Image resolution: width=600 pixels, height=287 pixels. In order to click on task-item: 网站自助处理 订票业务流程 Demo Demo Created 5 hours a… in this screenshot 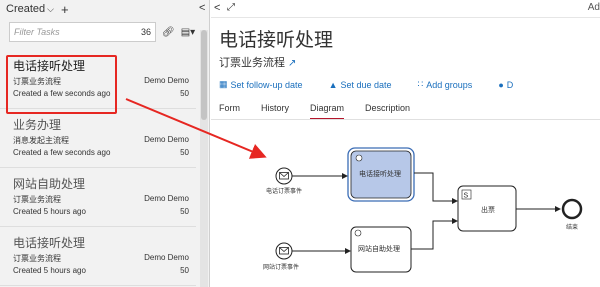, I will do `click(98, 197)`.